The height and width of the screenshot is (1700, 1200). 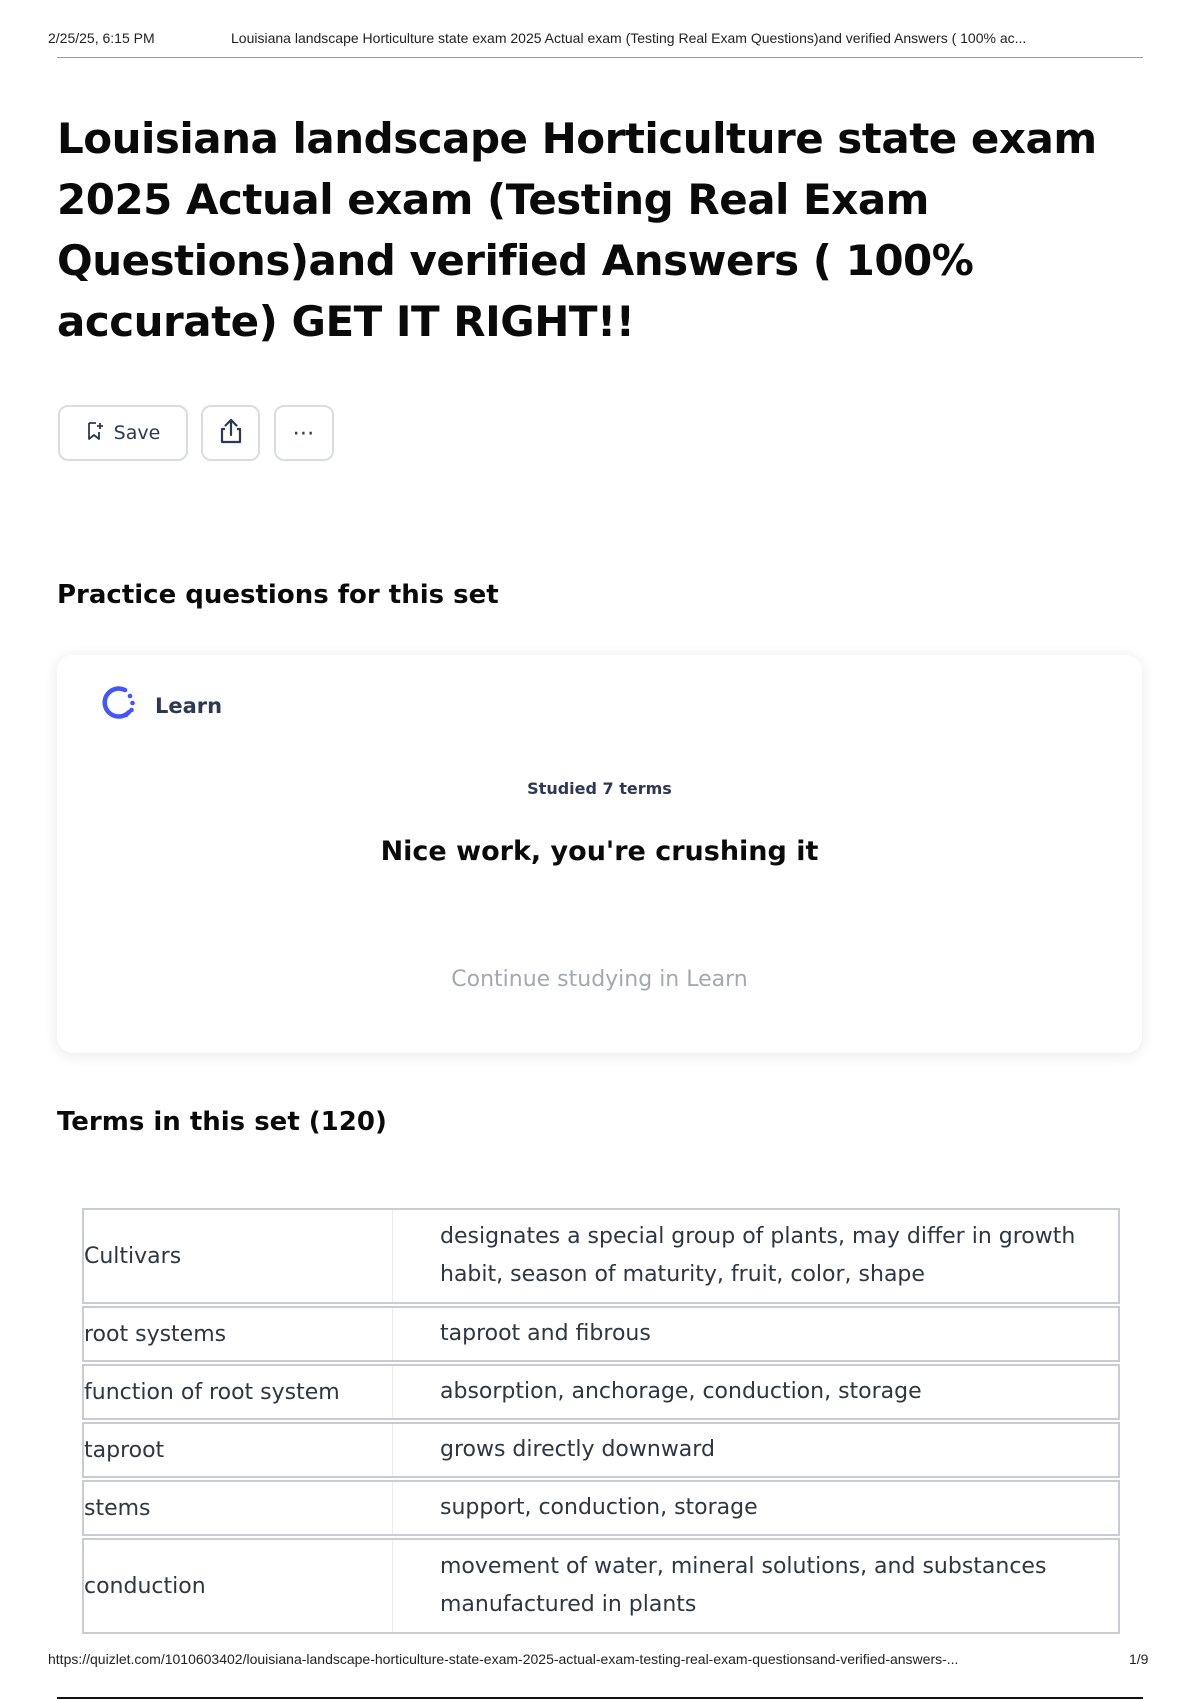 What do you see at coordinates (600, 1698) in the screenshot?
I see `footer-divider` at bounding box center [600, 1698].